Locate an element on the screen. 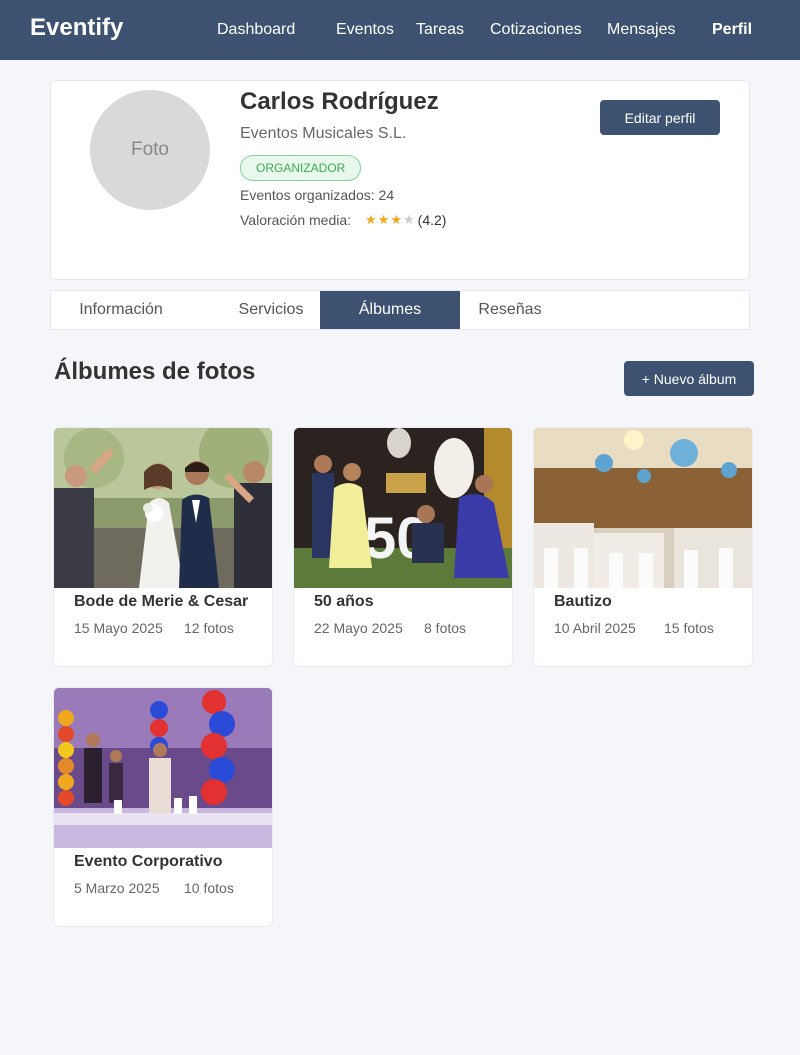 The height and width of the screenshot is (1055, 800). nav-link-tareas: Tareas is located at coordinates (440, 30).